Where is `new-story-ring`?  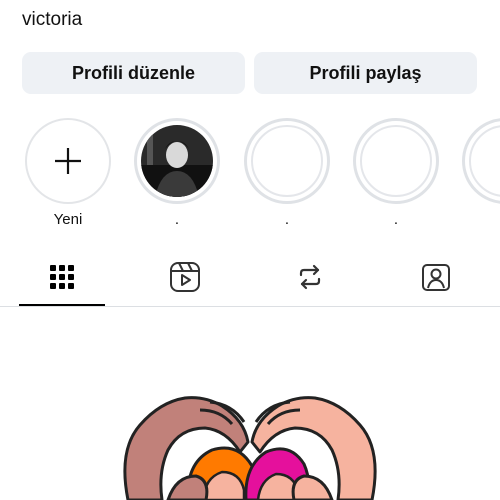 new-story-ring is located at coordinates (68, 161).